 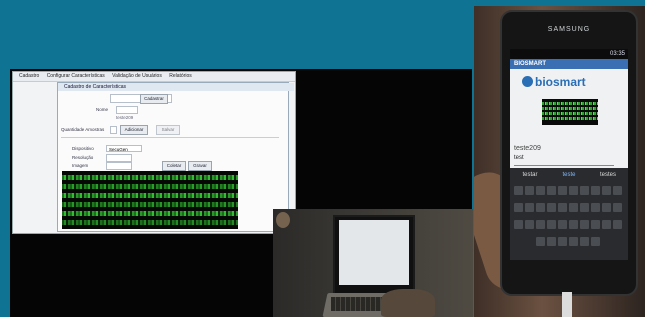 What do you see at coordinates (170, 137) in the screenshot?
I see `divider` at bounding box center [170, 137].